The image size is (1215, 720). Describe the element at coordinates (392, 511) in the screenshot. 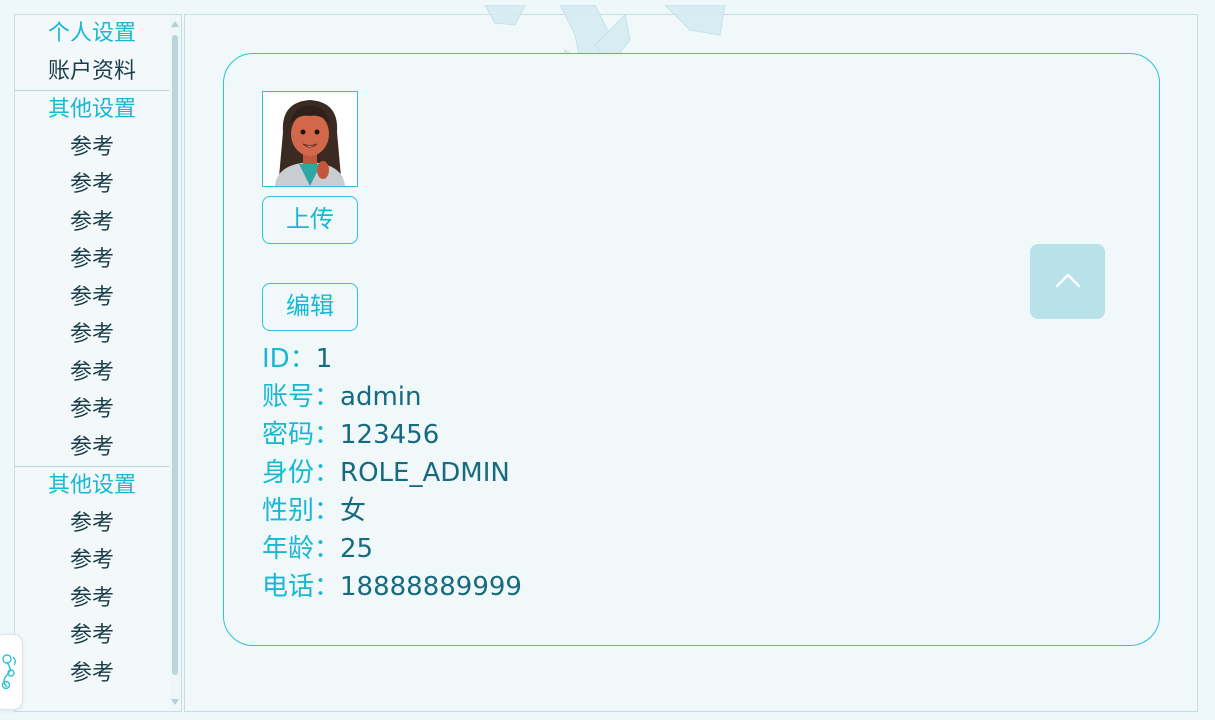

I see `field-gender: 性别：女` at that location.